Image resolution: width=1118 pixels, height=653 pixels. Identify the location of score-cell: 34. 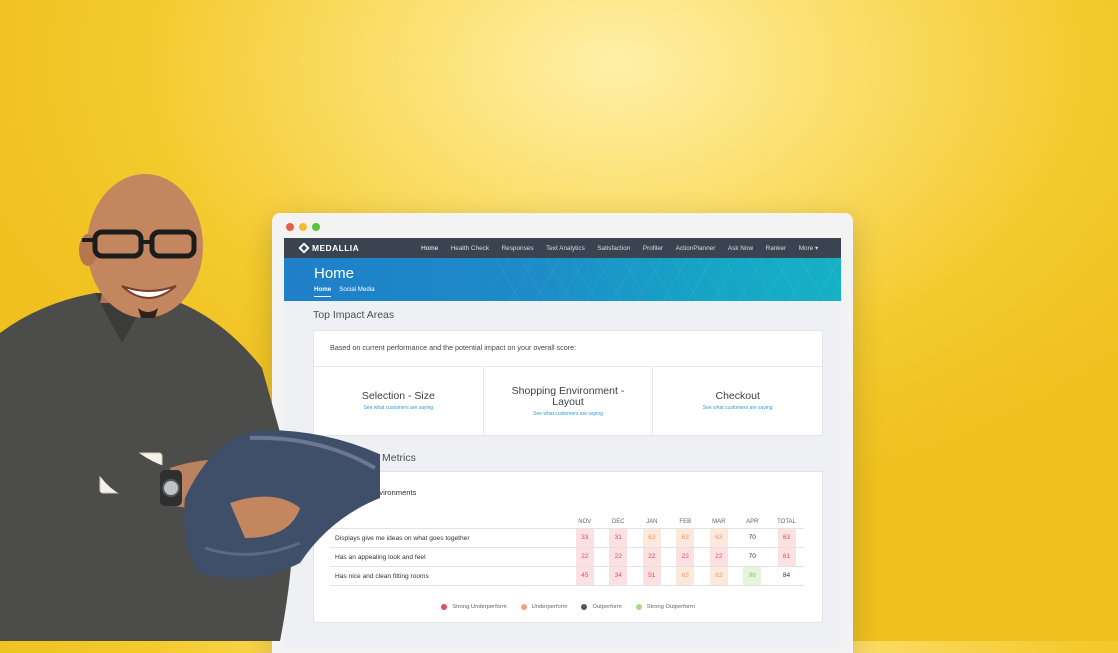
(618, 576).